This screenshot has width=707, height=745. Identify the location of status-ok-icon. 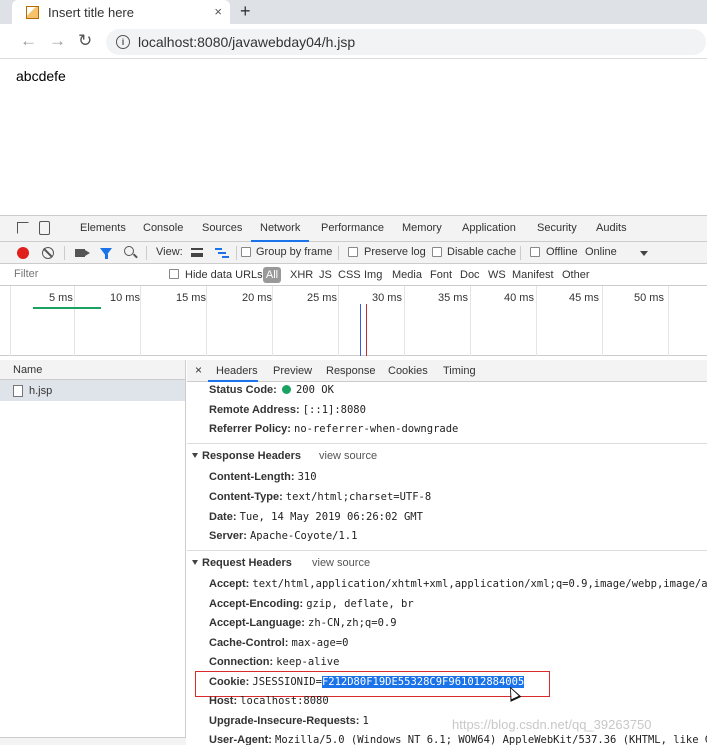
(286, 389).